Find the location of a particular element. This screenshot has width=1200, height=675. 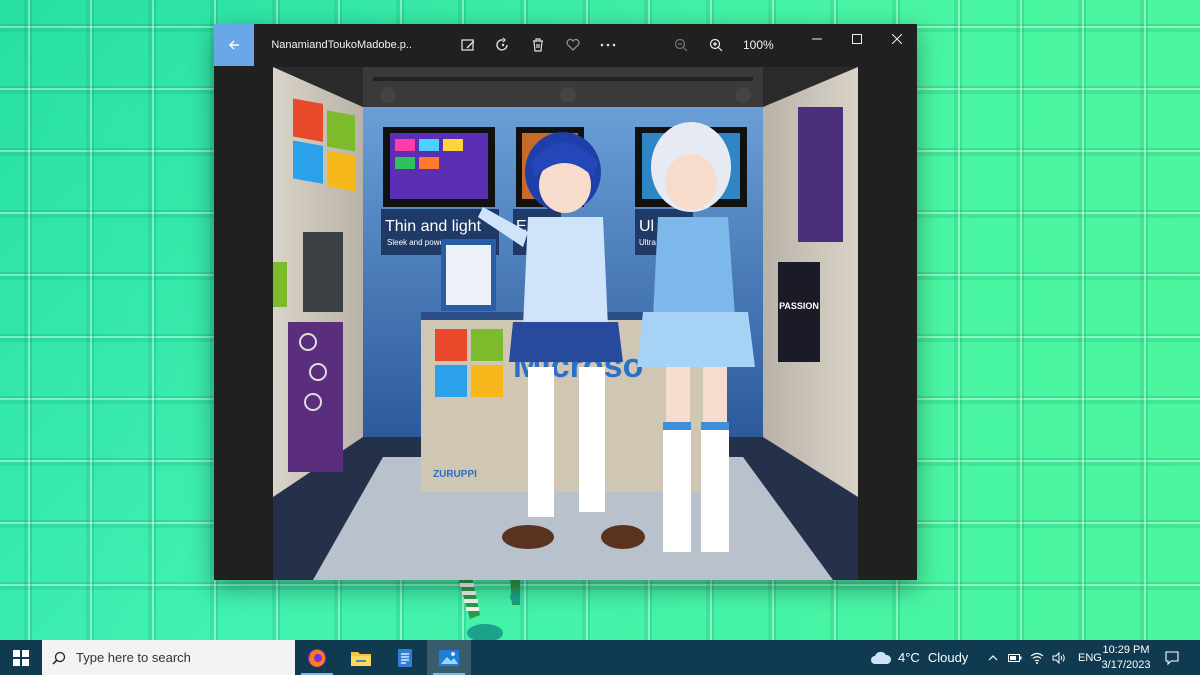

weather-condition: Cloudy is located at coordinates (948, 657).